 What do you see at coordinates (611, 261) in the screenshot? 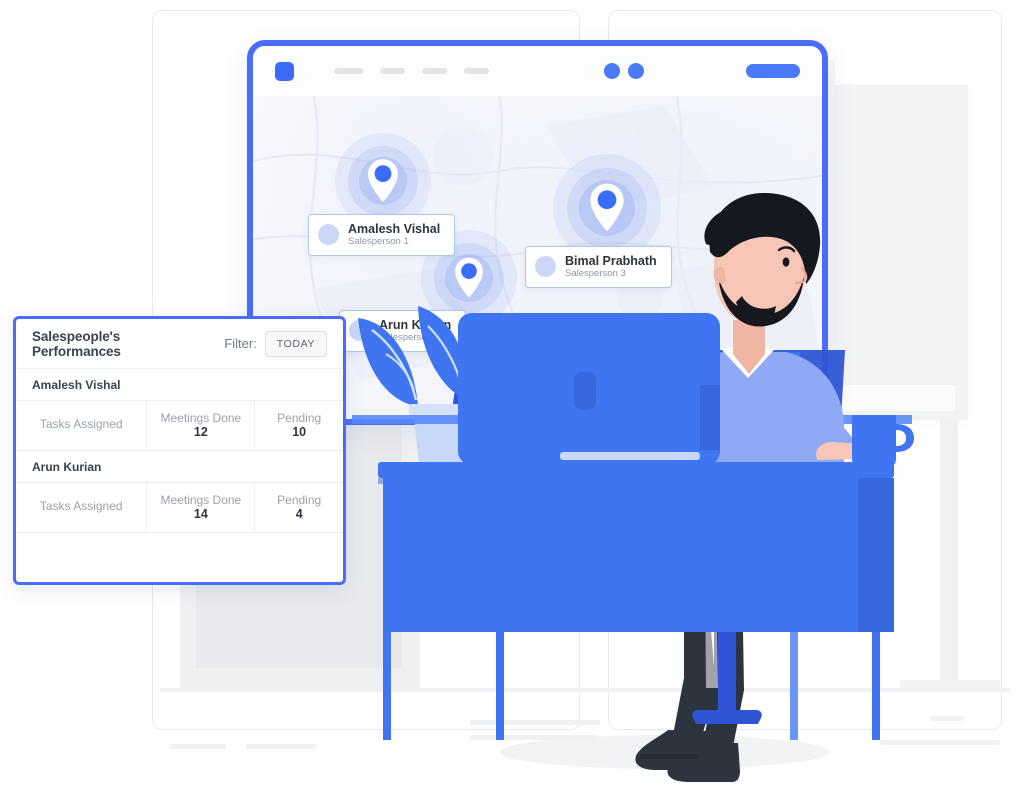
I see `map-card-name: Bimal Prabhath` at bounding box center [611, 261].